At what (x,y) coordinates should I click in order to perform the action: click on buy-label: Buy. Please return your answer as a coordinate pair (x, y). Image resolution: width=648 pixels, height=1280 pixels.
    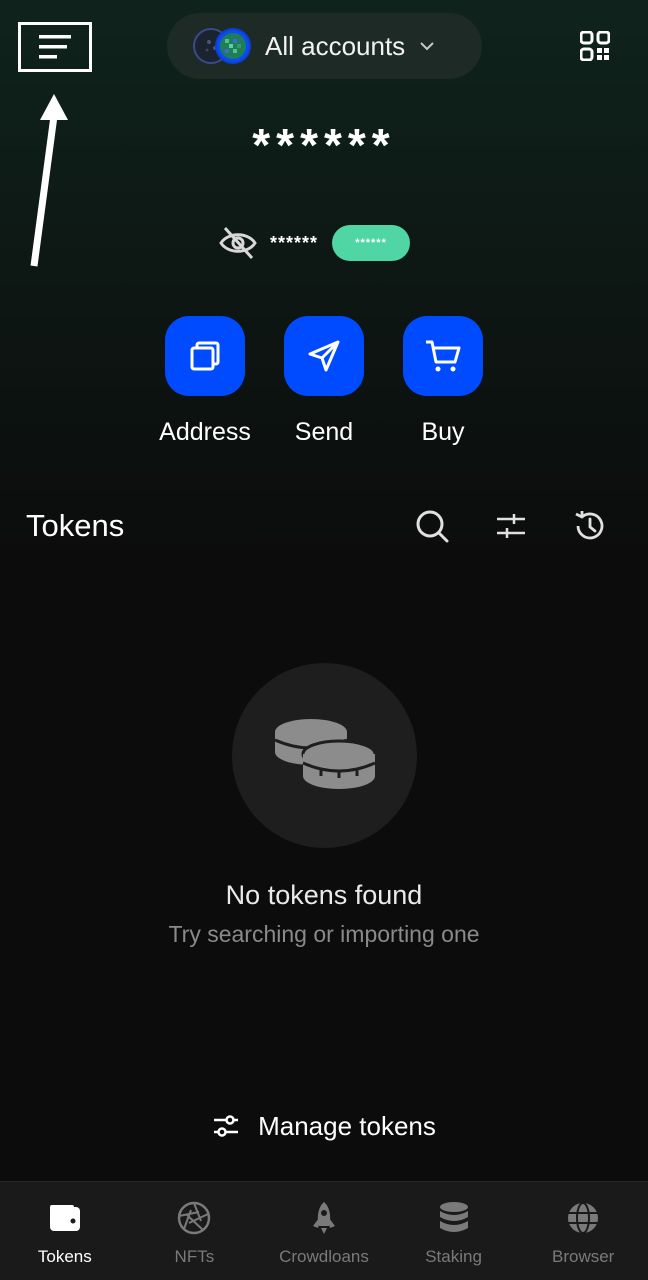
    Looking at the image, I should click on (443, 432).